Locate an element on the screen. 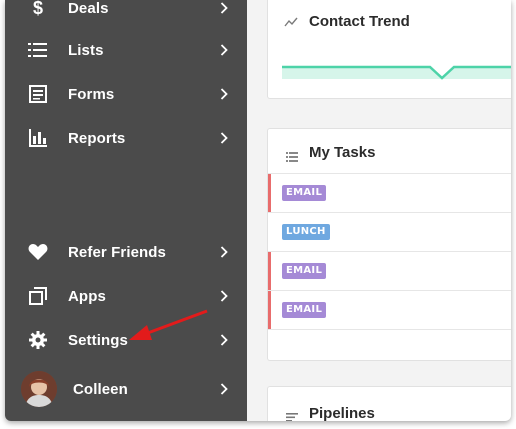  form-icon is located at coordinates (38, 94).